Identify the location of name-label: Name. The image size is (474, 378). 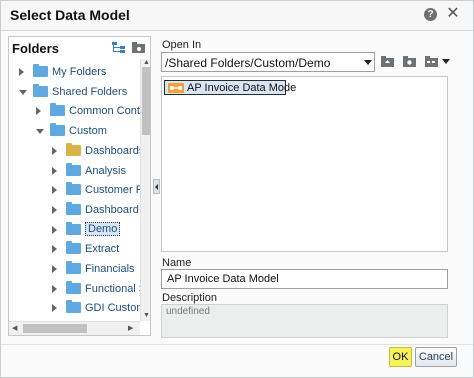
(177, 263).